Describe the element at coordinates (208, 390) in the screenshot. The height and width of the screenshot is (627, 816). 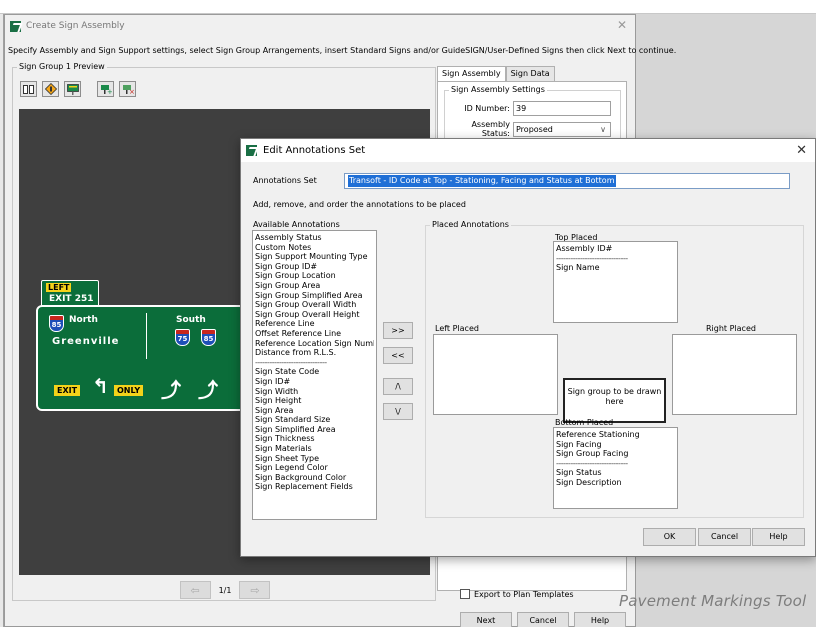
I see `split-arrow-right-icon: ⤴` at that location.